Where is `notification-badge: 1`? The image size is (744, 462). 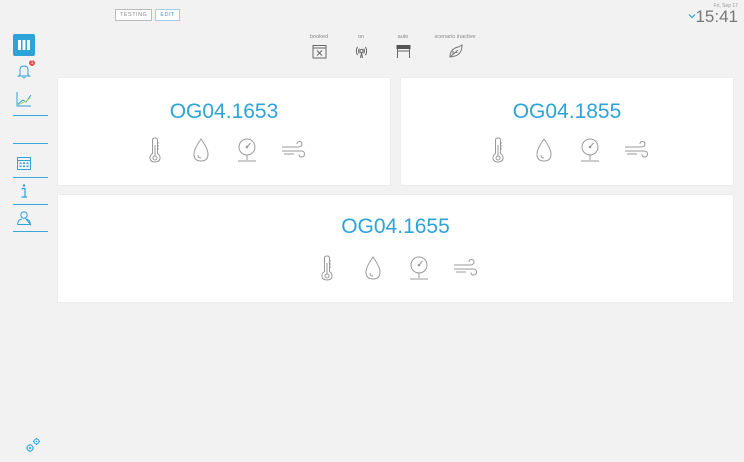
notification-badge: 1 is located at coordinates (32, 63).